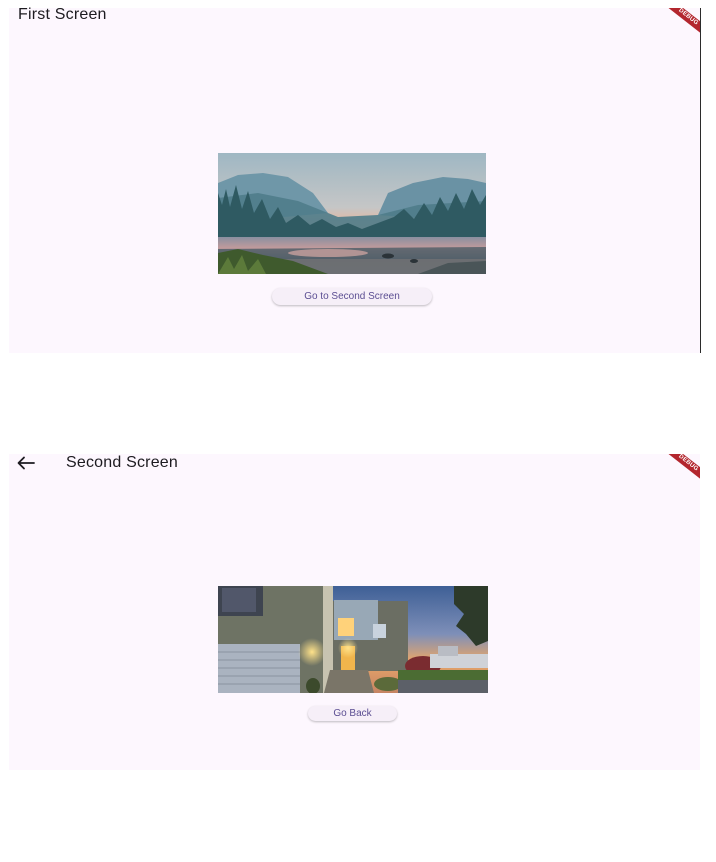  Describe the element at coordinates (62, 14) in the screenshot. I see `page-title: First Screen` at that location.